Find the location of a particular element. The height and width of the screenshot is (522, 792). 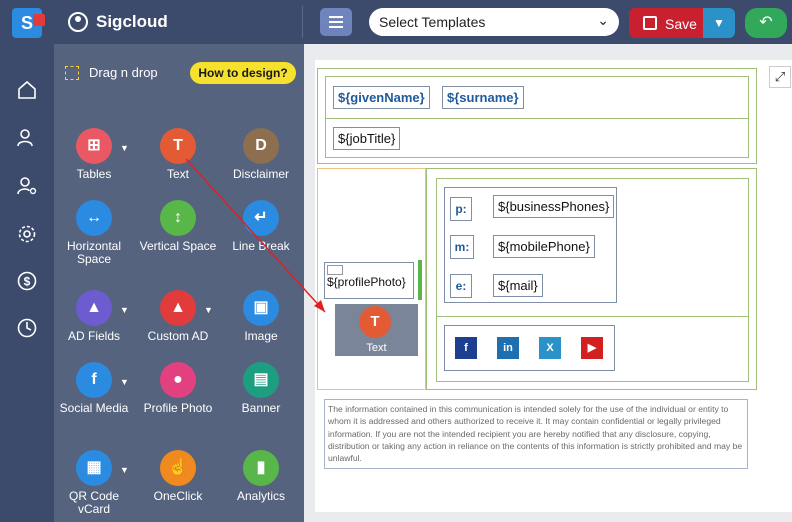

tool-banner: ▤ Banner is located at coordinates (261, 397).